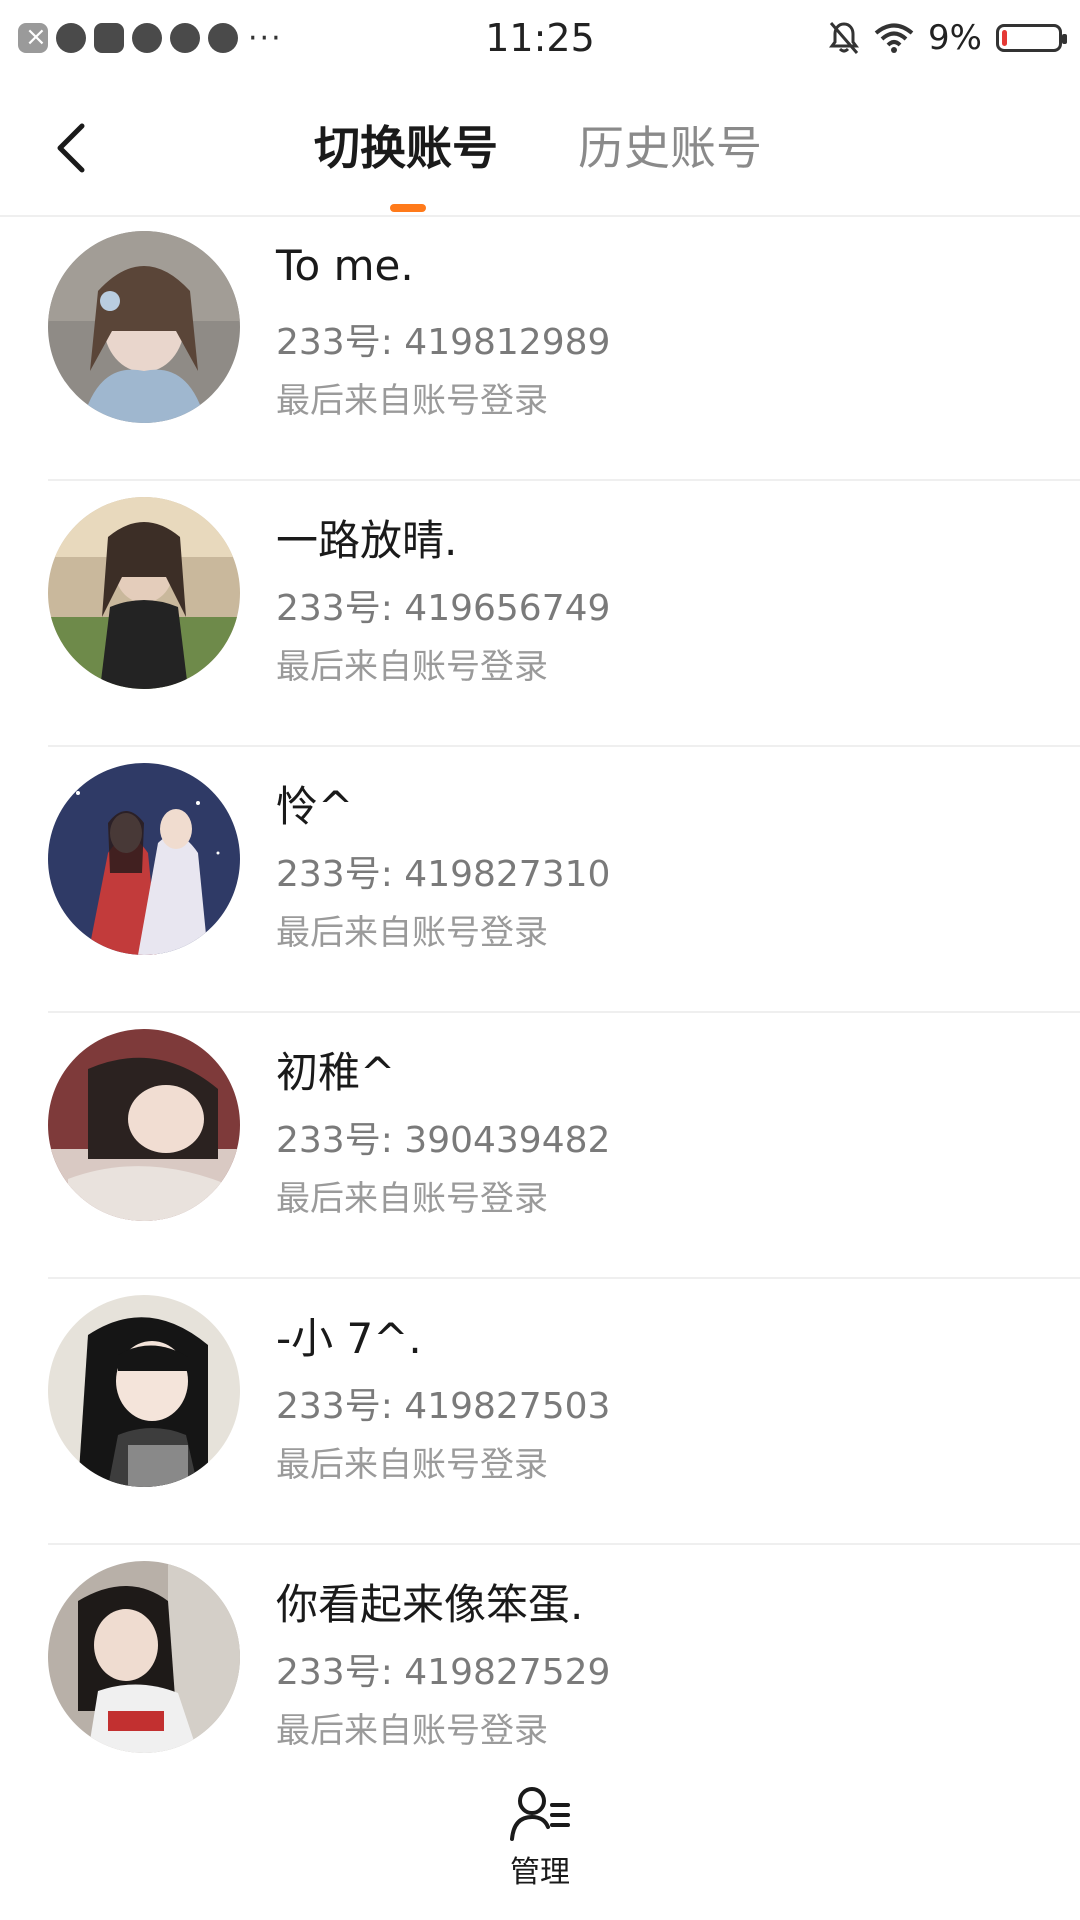 The width and height of the screenshot is (1080, 1920). Describe the element at coordinates (443, 342) in the screenshot. I see `account-id: 233号: 419812989` at that location.